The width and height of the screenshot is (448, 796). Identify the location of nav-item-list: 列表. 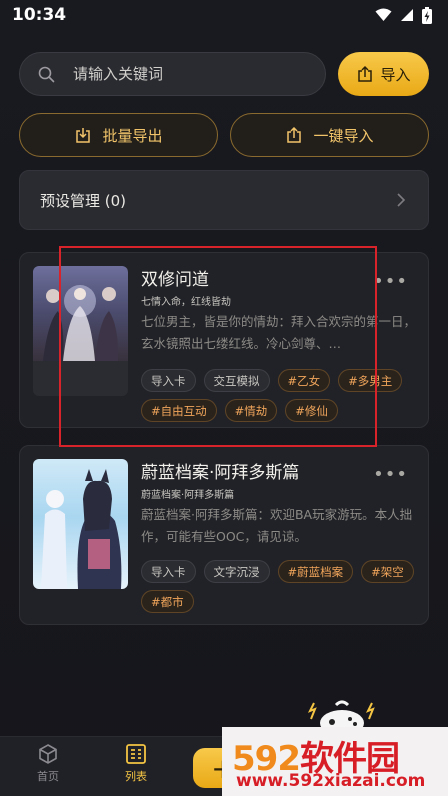
(136, 763).